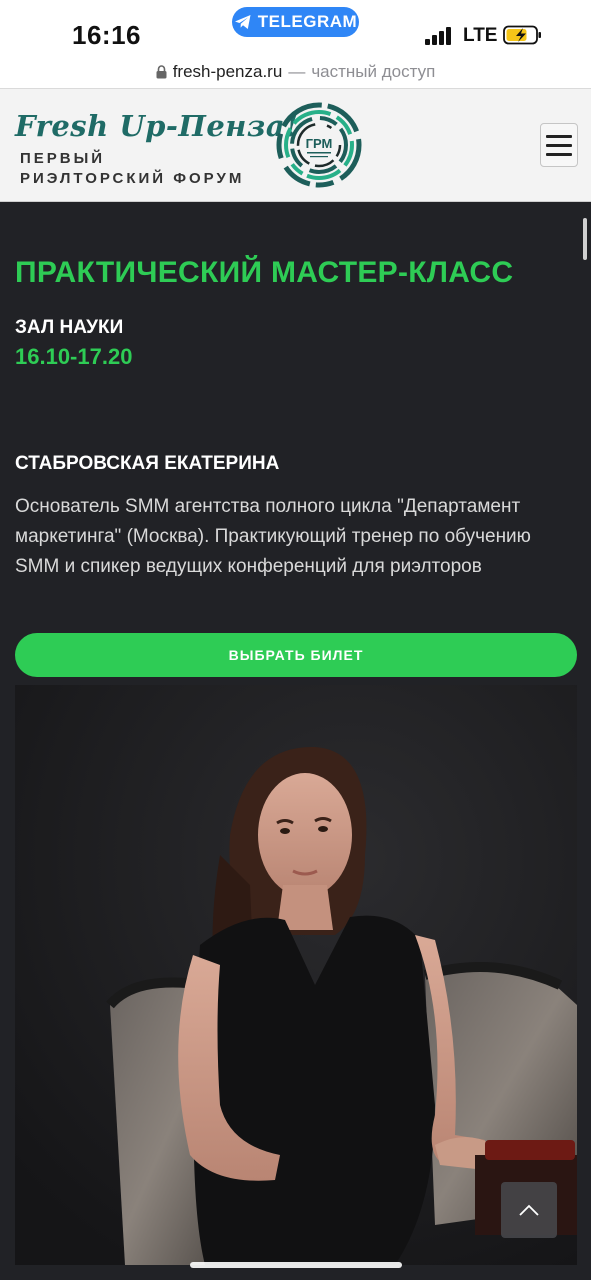 The height and width of the screenshot is (1280, 591). I want to click on event-title: ПРАКТИЧЕСКИЙ МАСТЕР-КЛАСС, so click(264, 272).